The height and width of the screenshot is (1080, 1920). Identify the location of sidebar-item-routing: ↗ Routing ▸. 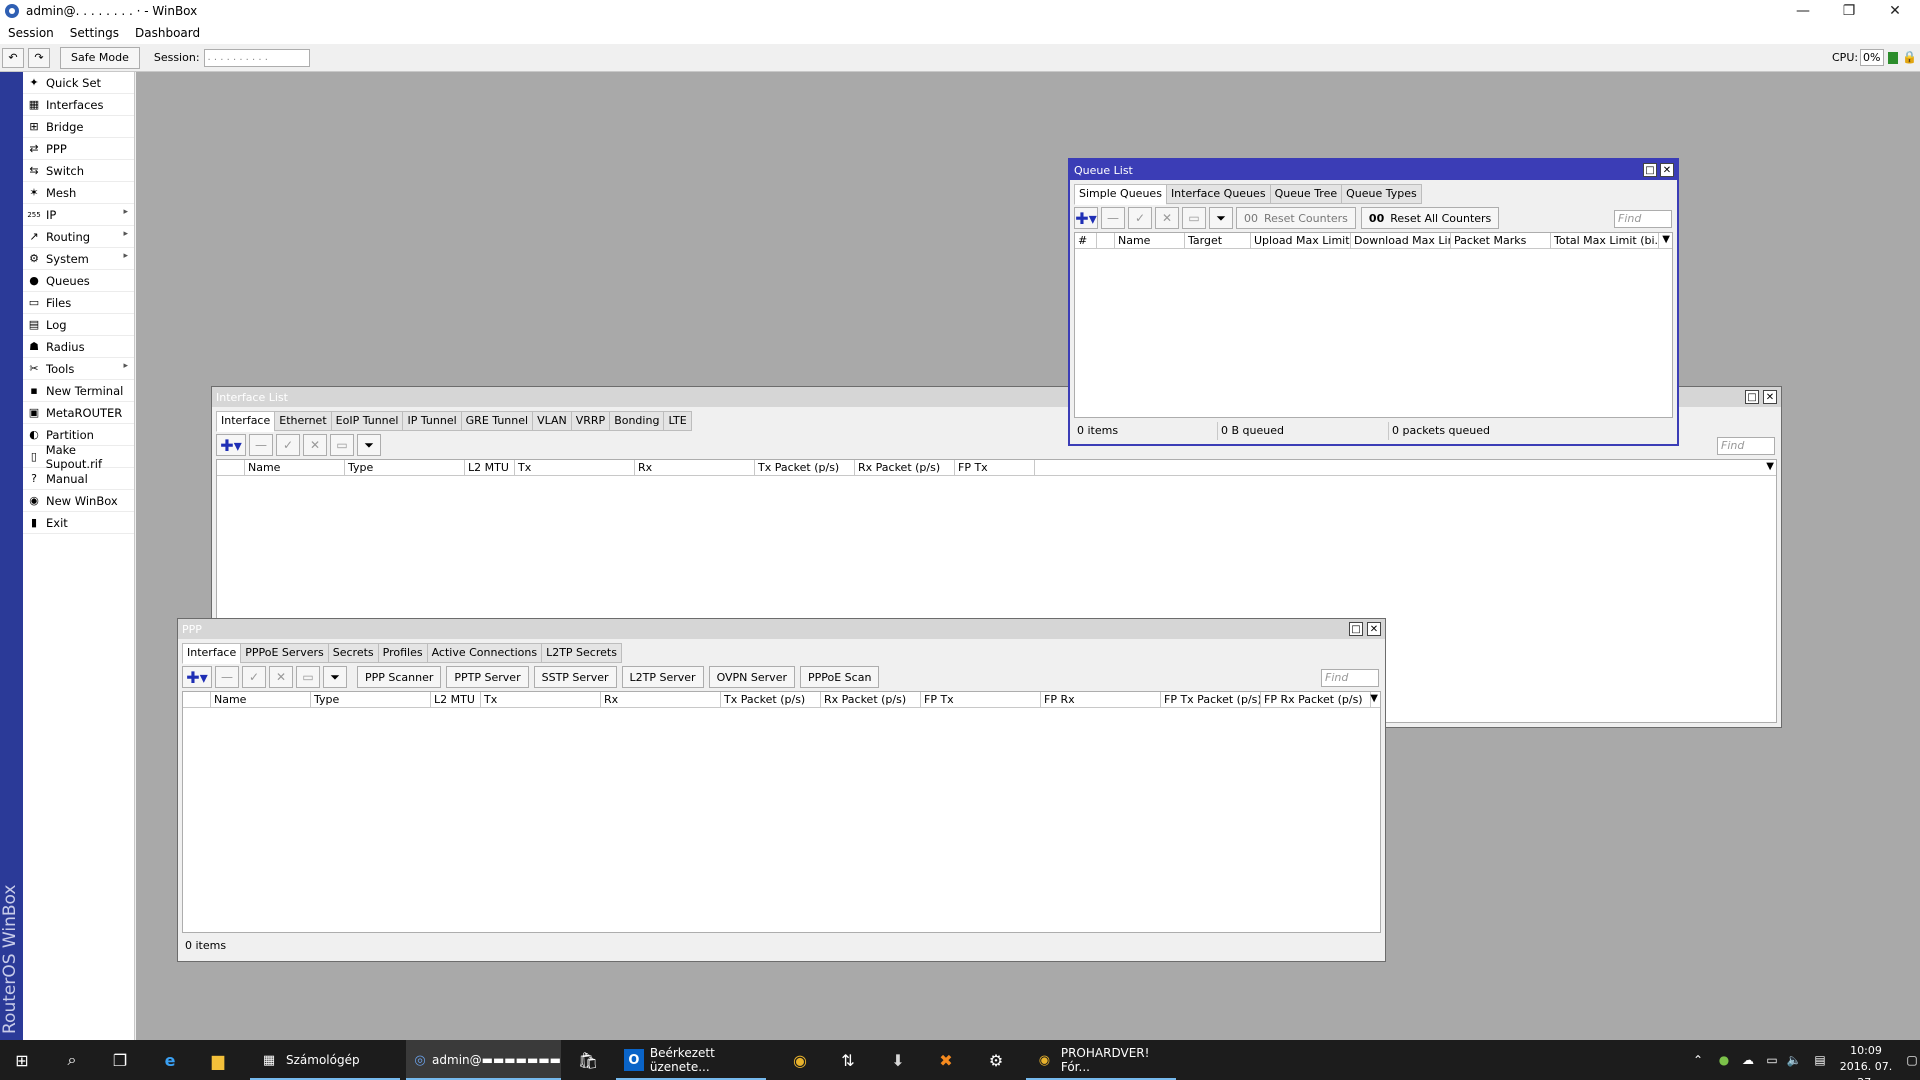
(78, 237).